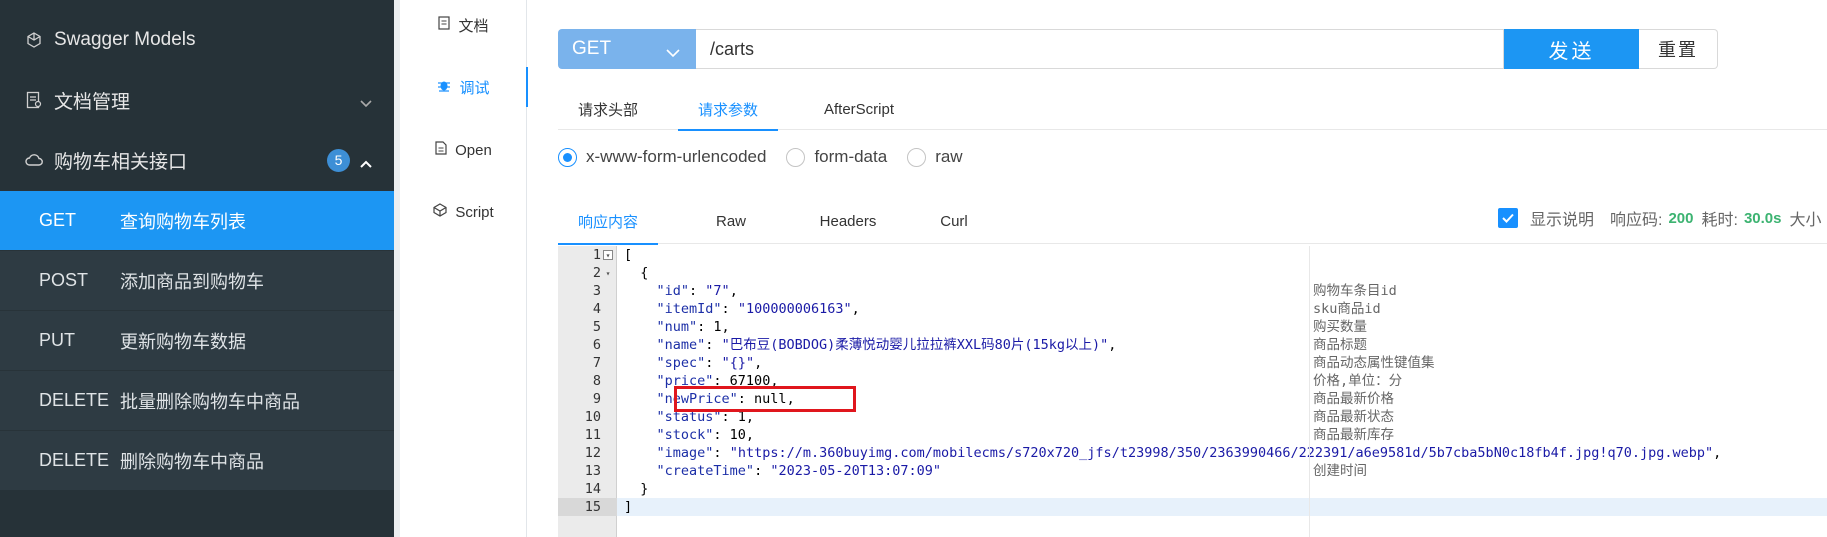 This screenshot has width=1827, height=537. What do you see at coordinates (1508, 218) in the screenshot?
I see `show-desc-checkbox` at bounding box center [1508, 218].